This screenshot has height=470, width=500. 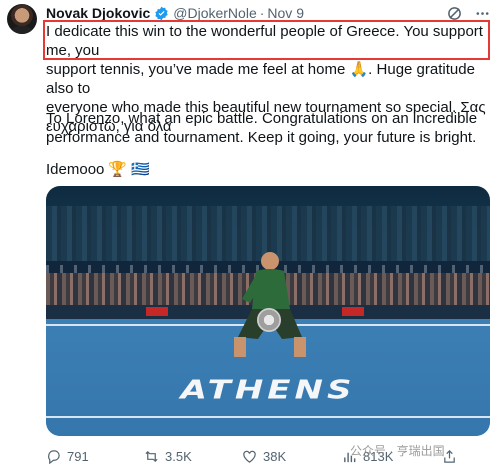 I want to click on repost-button: 3.5K, so click(x=168, y=456).